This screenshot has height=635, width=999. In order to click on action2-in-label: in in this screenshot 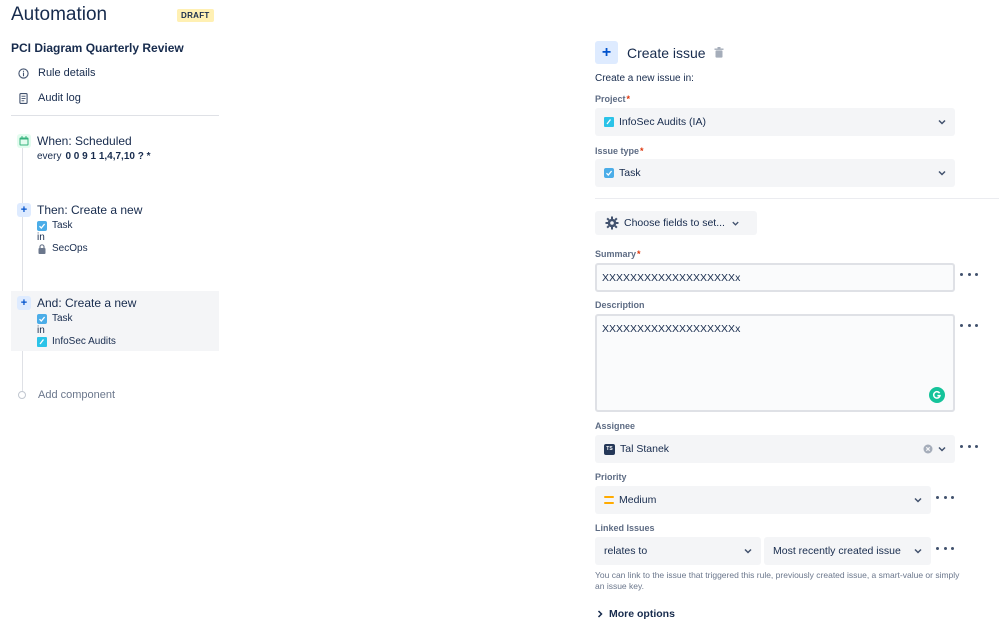, I will do `click(41, 330)`.